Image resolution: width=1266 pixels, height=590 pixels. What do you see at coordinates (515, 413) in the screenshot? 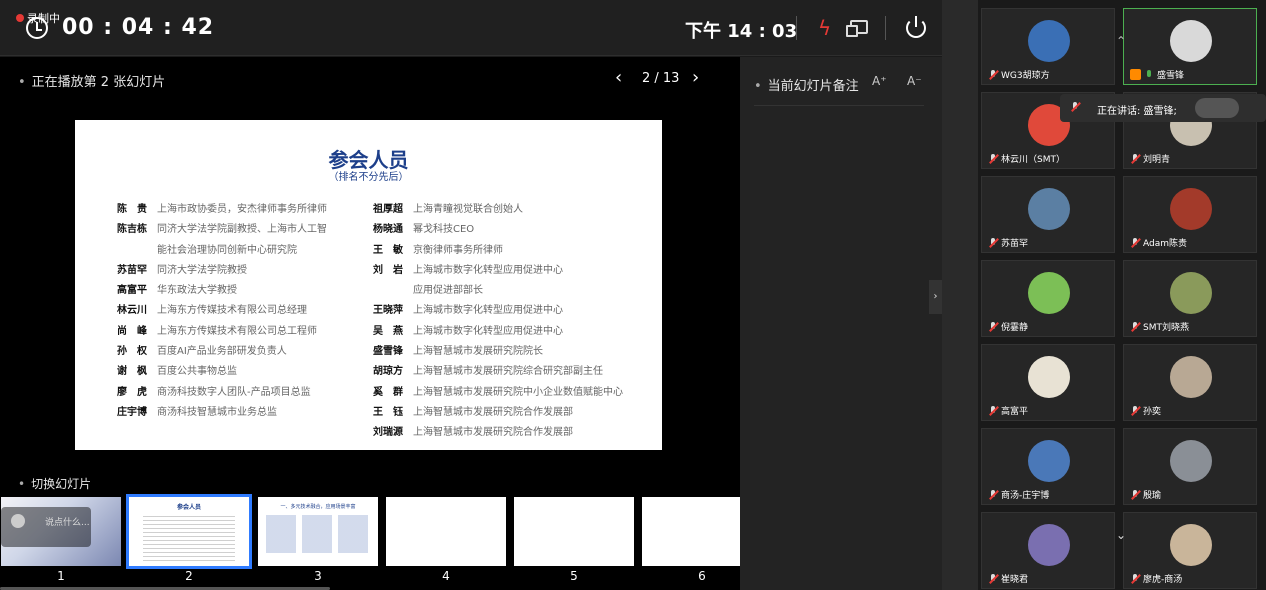
I see `attendee-row: 王 钰上海智慧城市发展研究院合作发展部` at bounding box center [515, 413].